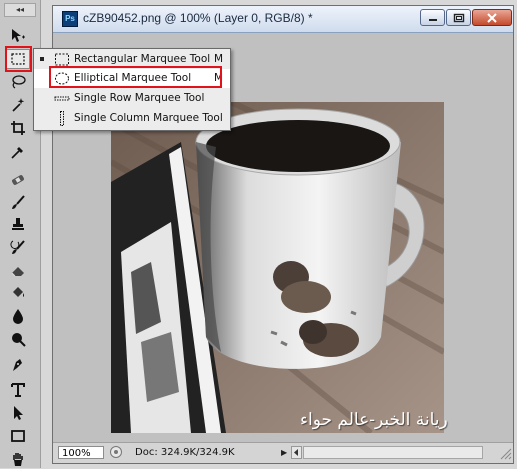 This screenshot has width=517, height=469. What do you see at coordinates (374, 420) in the screenshot?
I see `watermark-text: ريانة الخبر-عالم حواء` at bounding box center [374, 420].